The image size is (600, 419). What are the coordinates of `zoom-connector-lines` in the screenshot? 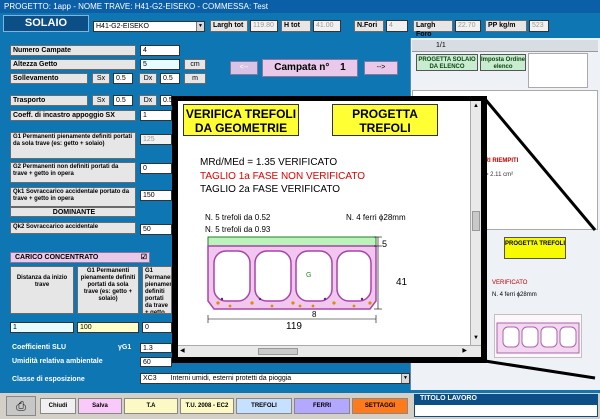 It's located at (540, 239).